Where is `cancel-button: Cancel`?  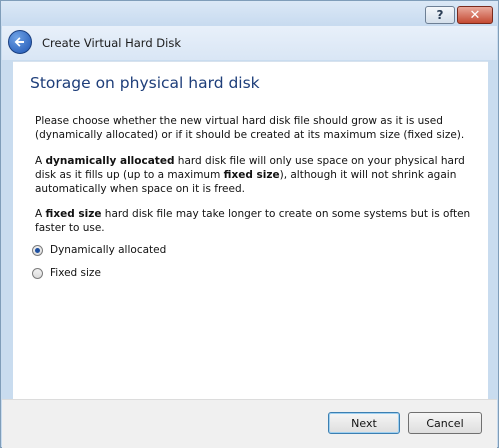
cancel-button: Cancel is located at coordinates (445, 423).